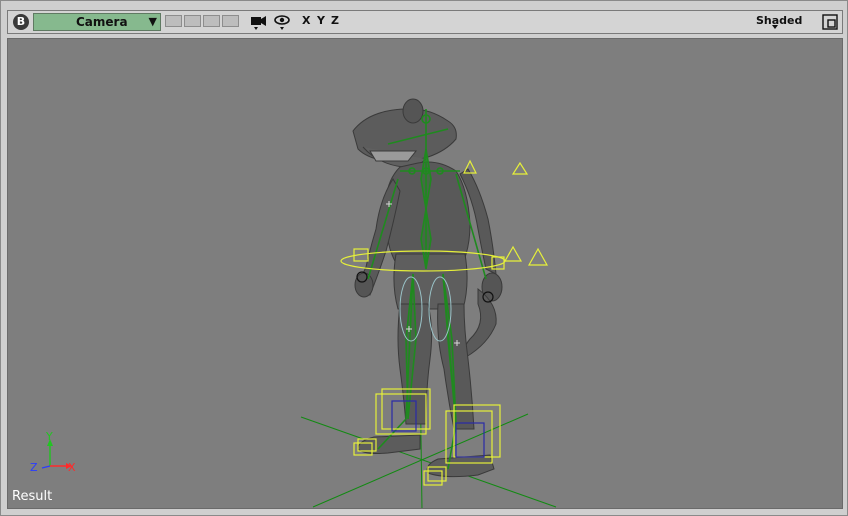  What do you see at coordinates (335, 20) in the screenshot?
I see `axis-z-toggle: Z` at bounding box center [335, 20].